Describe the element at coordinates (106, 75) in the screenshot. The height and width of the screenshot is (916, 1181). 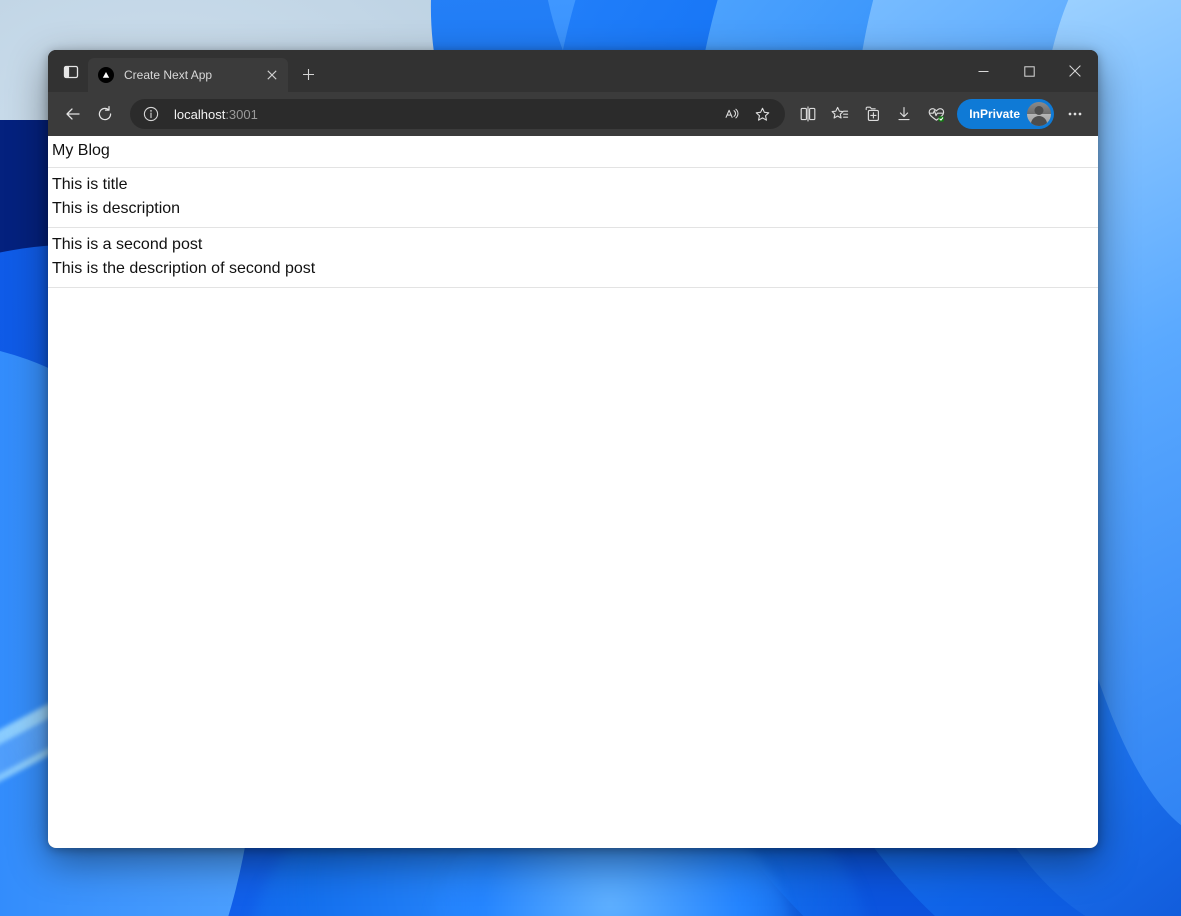
I see `nextjs-triangle-icon` at that location.